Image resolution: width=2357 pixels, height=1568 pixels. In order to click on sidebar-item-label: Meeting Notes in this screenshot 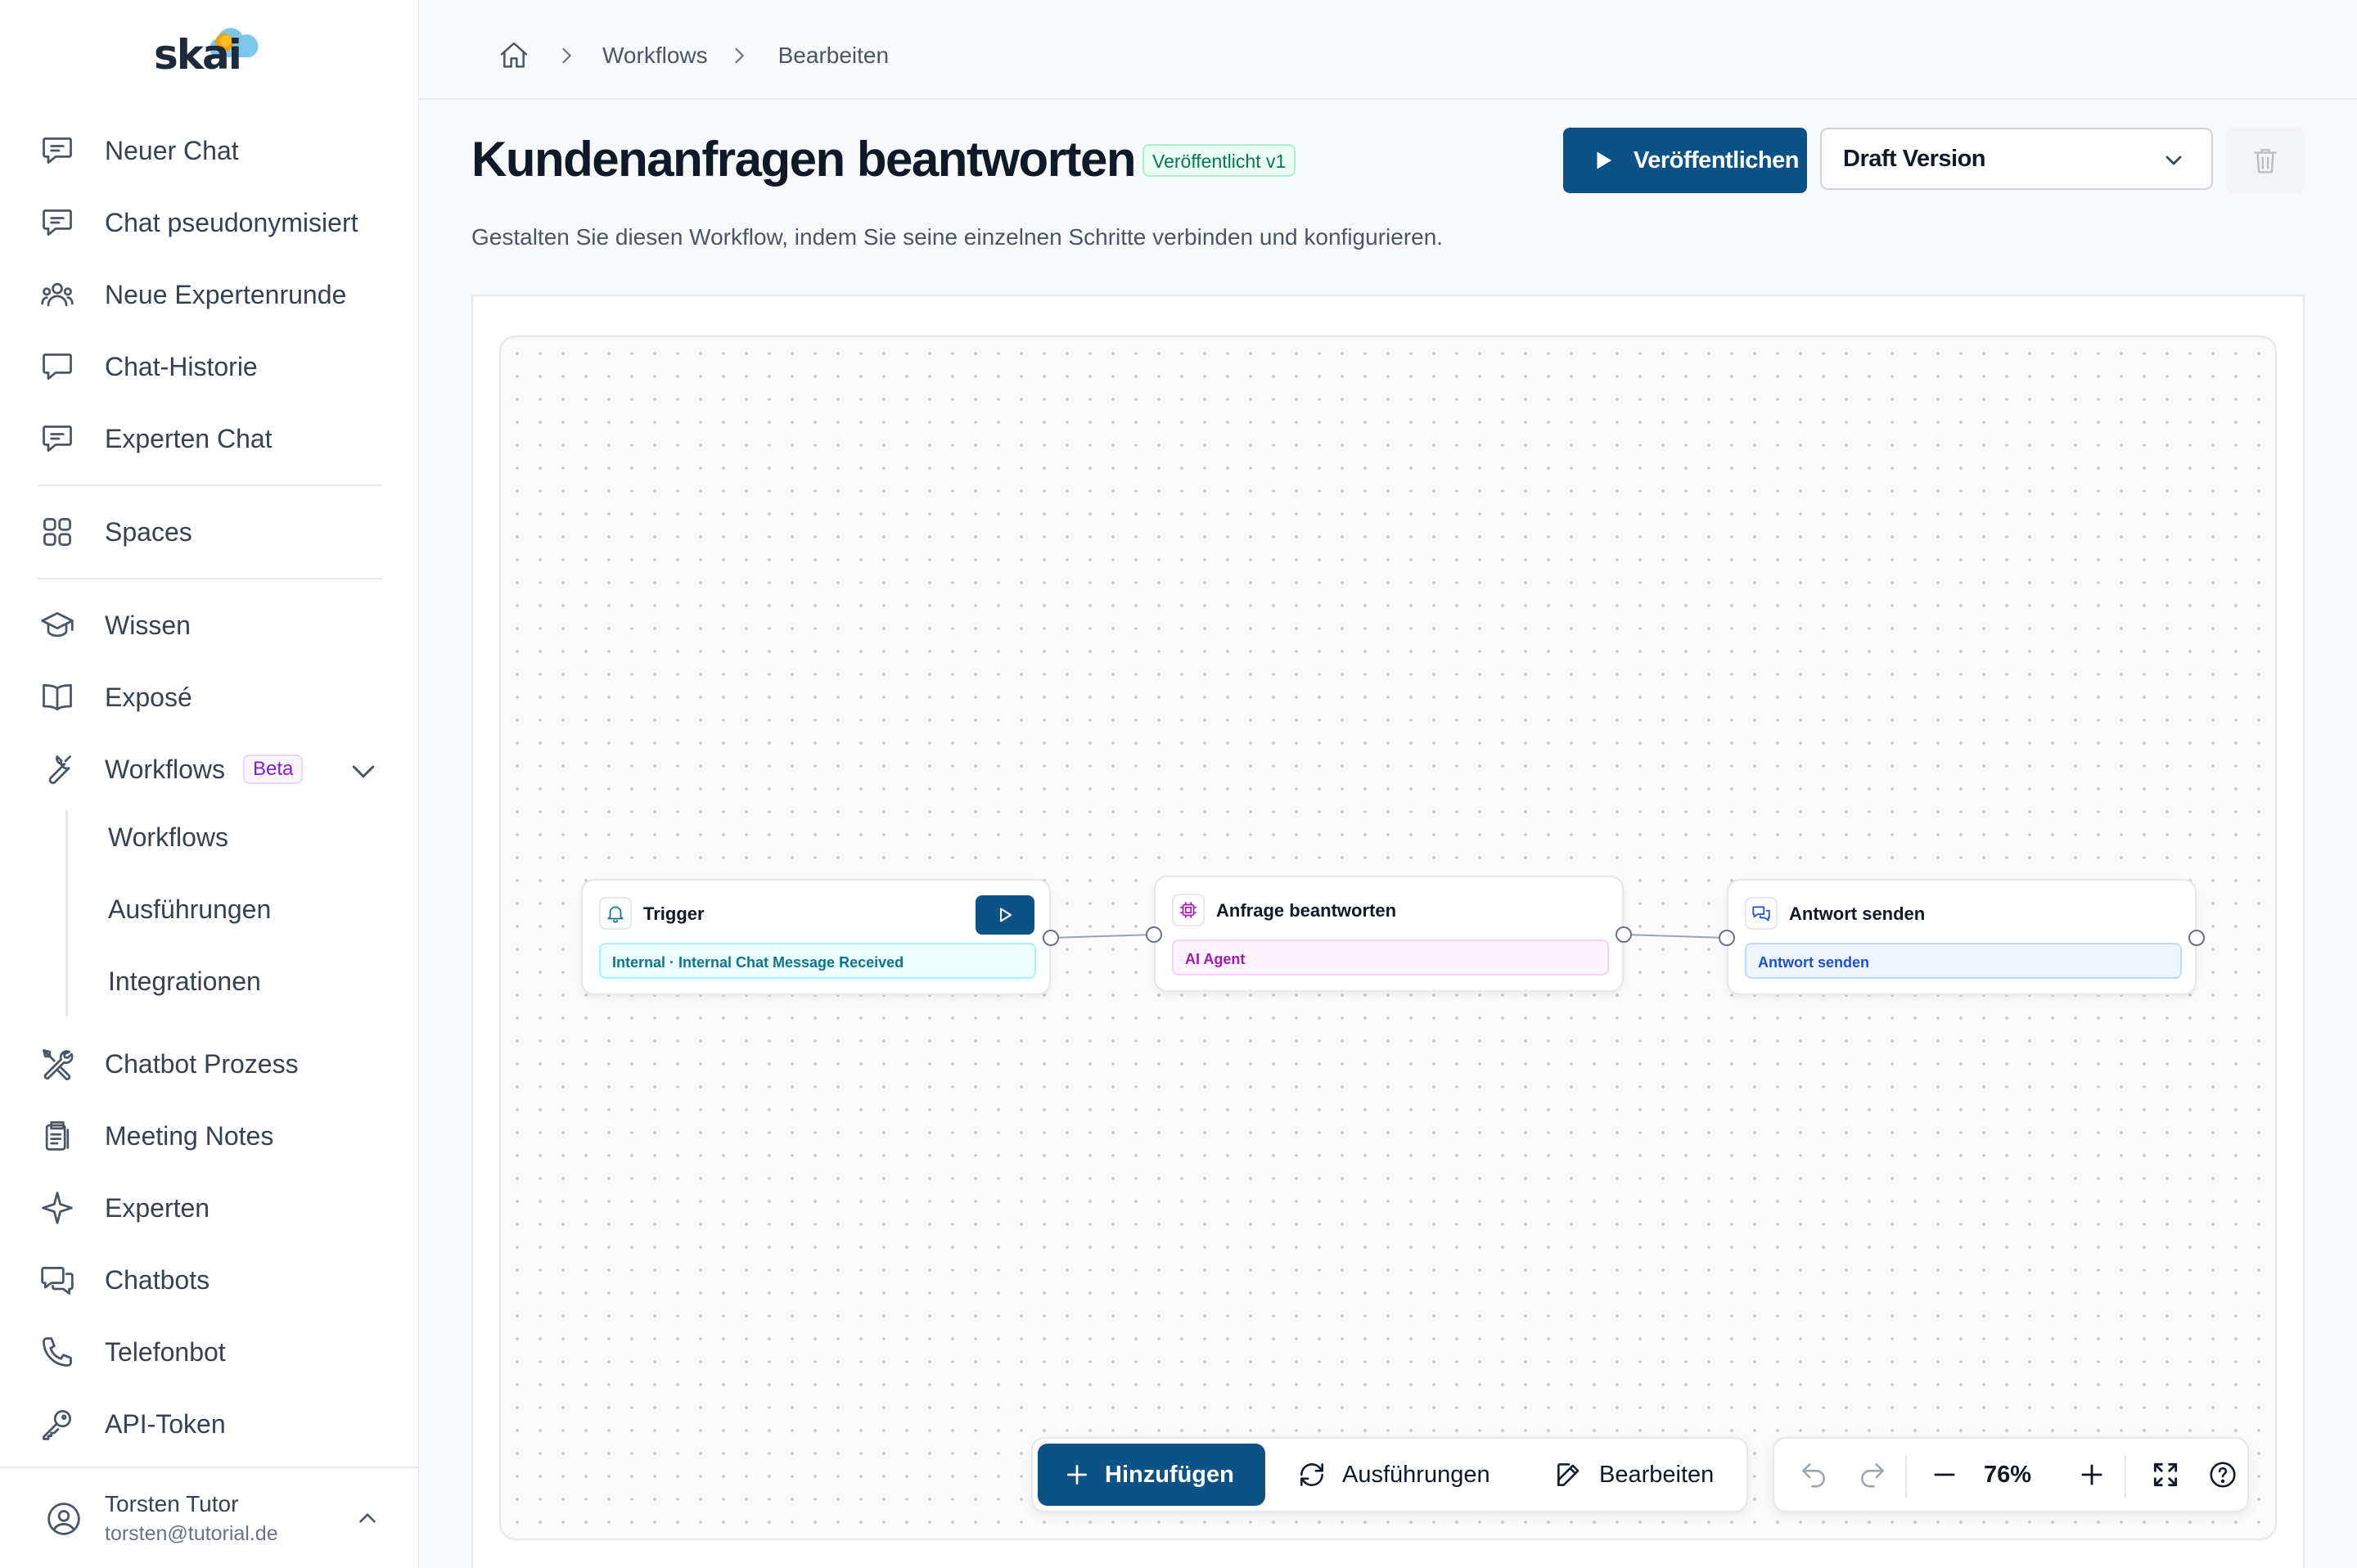, I will do `click(189, 1135)`.